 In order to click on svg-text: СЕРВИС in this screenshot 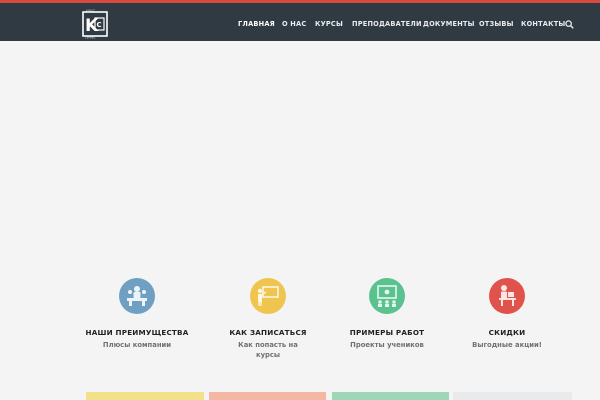, I will do `click(90, 37)`.